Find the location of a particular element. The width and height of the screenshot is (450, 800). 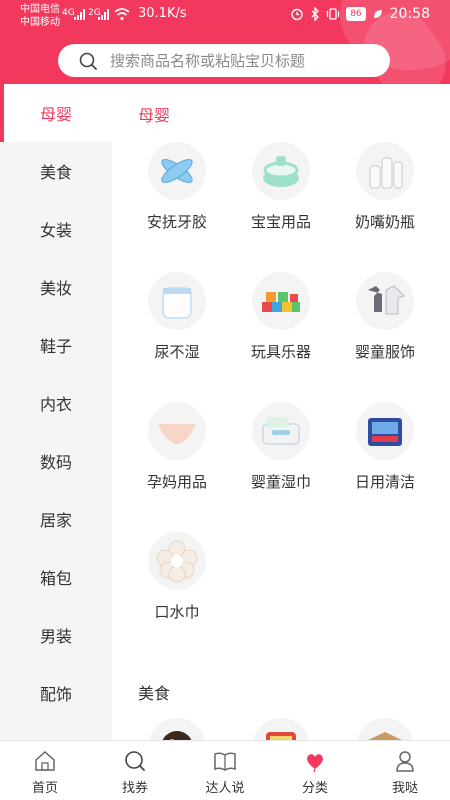

carrier-1: 中国电信 is located at coordinates (40, 9).